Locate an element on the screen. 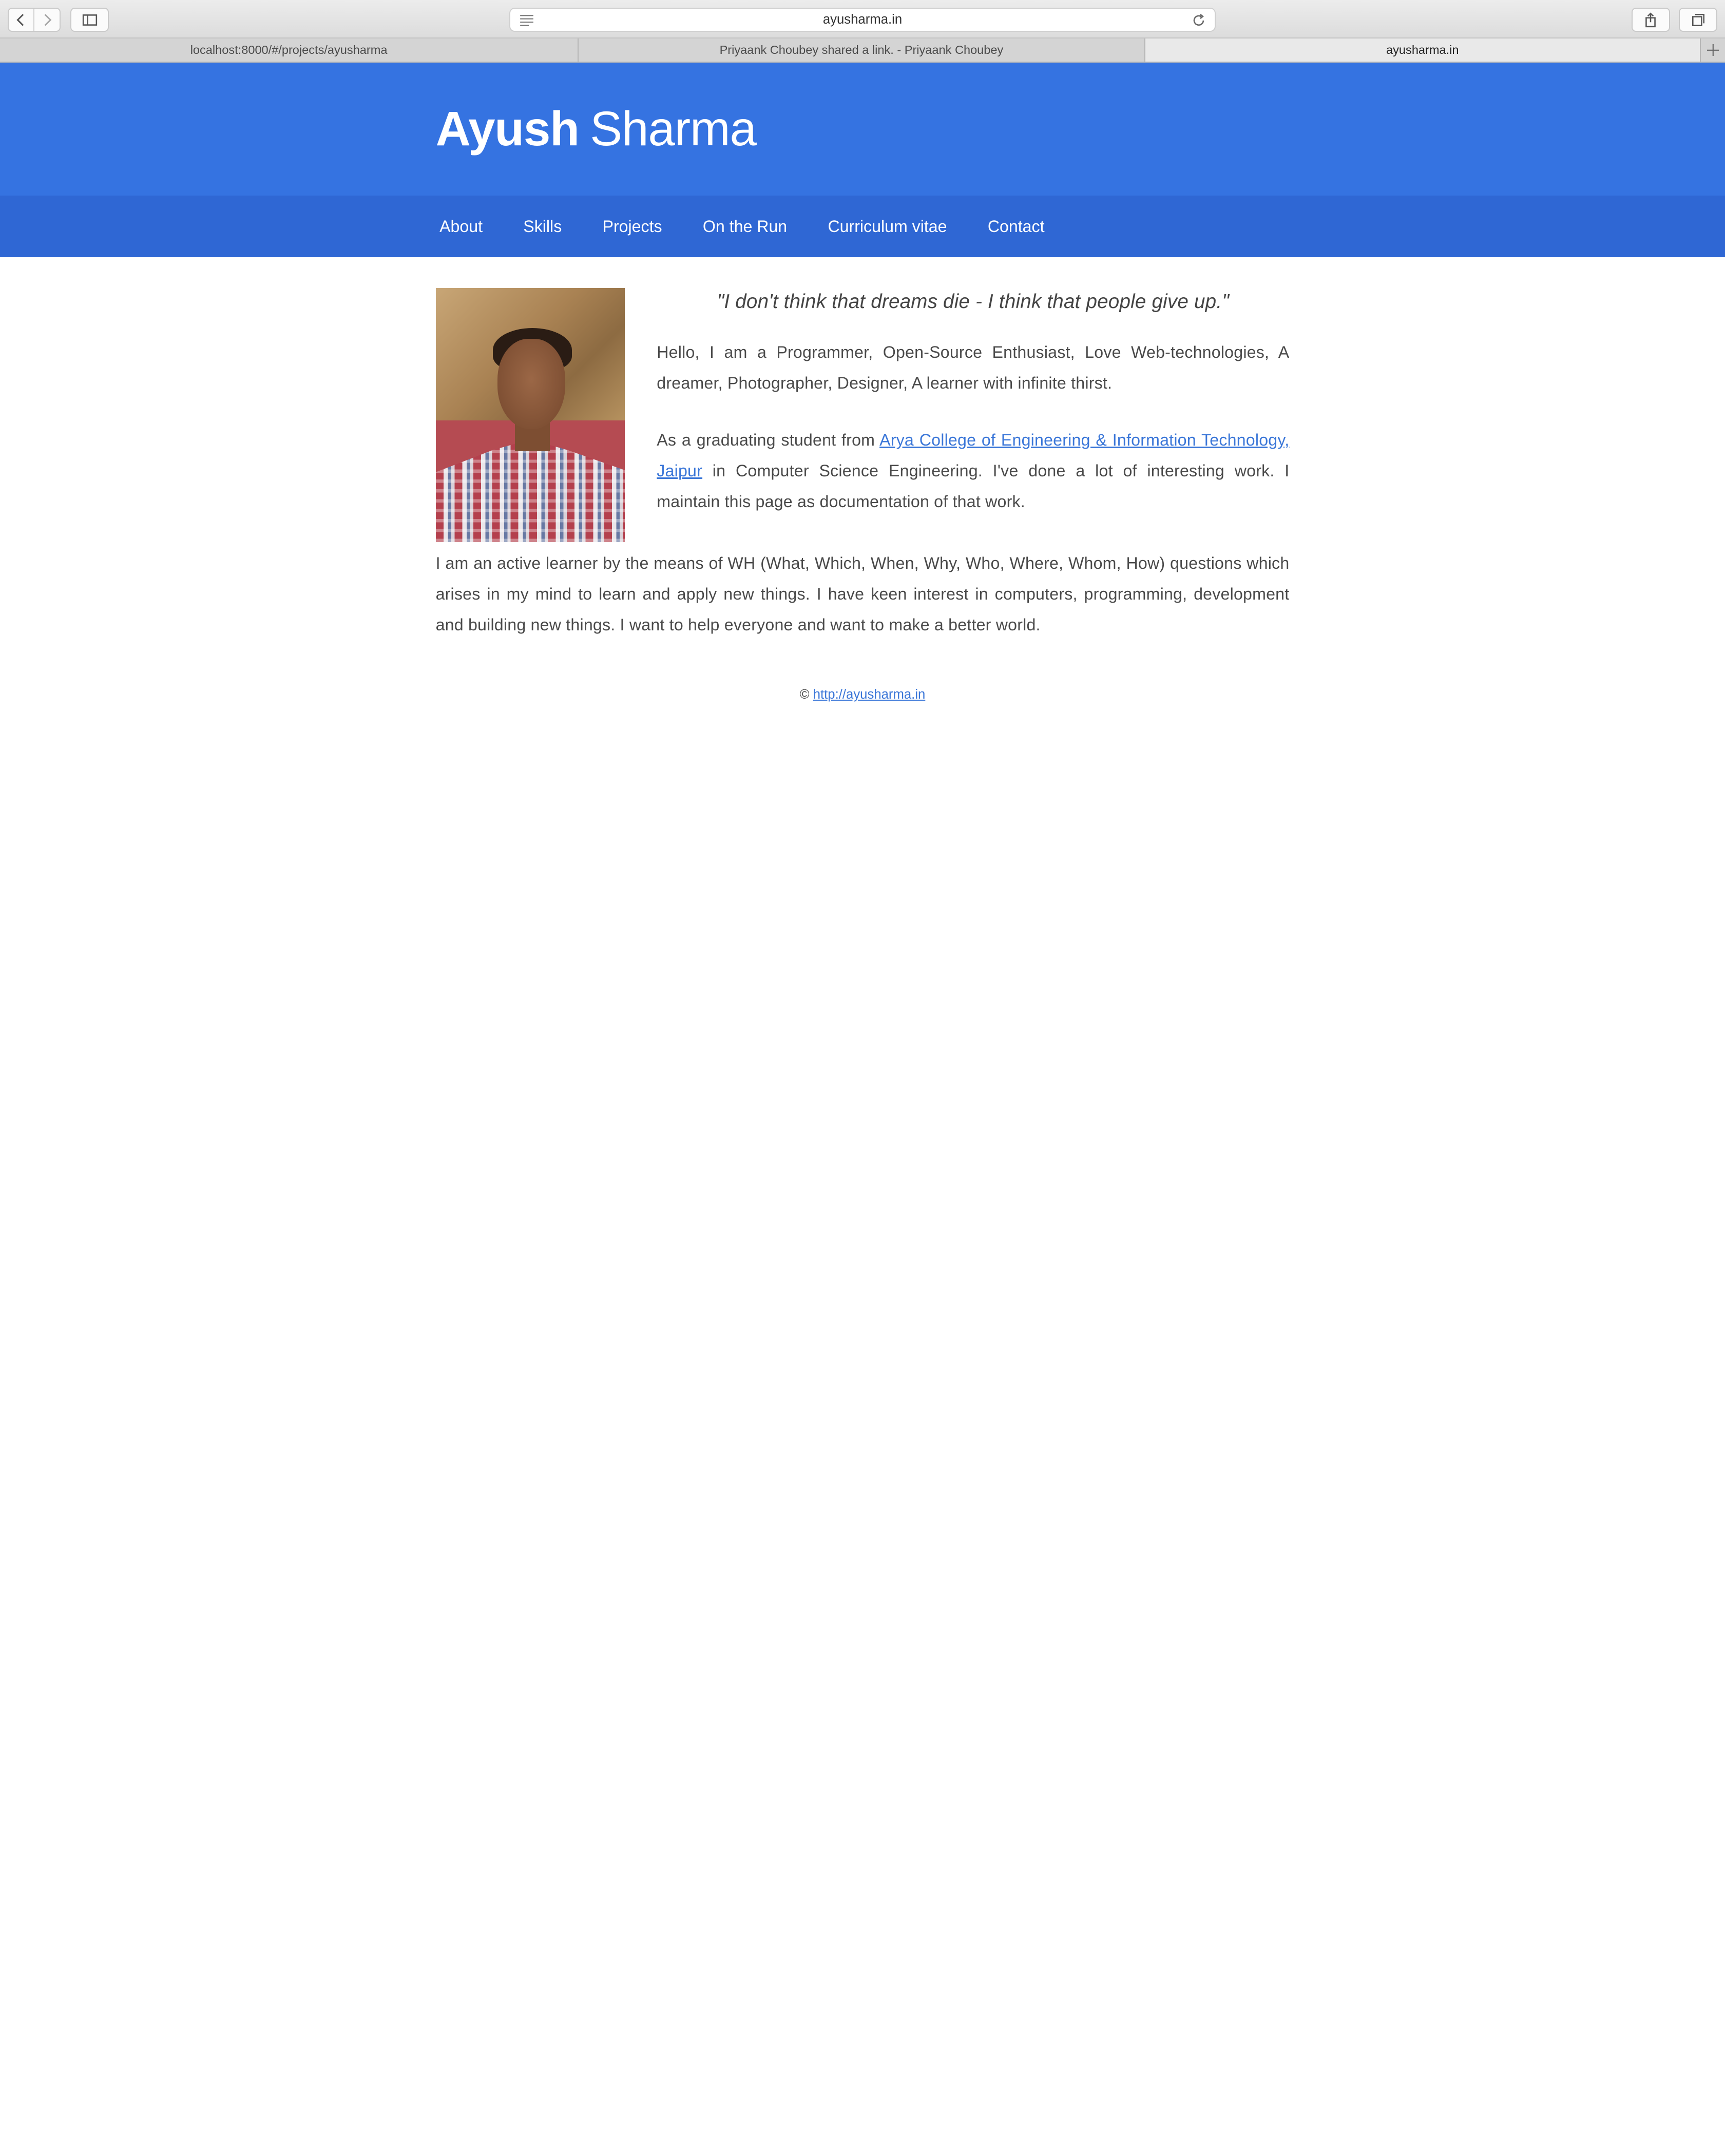  copyright-symbol: © is located at coordinates (804, 694).